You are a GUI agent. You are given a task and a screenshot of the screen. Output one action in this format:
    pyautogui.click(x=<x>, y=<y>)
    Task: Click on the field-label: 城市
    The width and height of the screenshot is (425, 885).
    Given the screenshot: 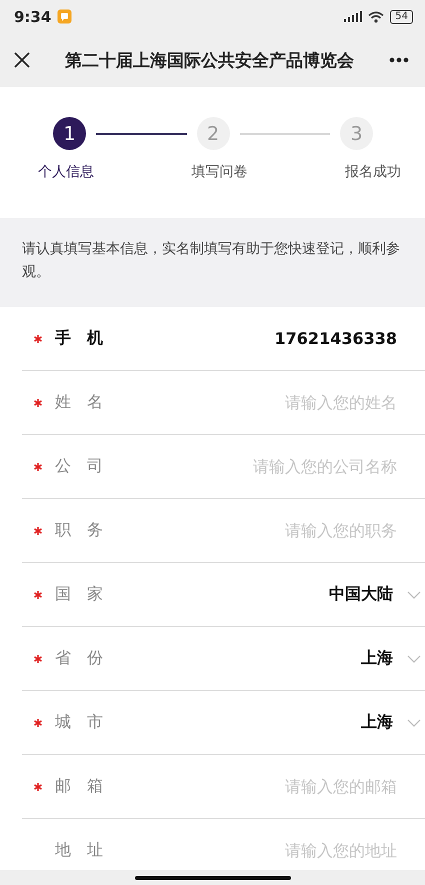 What is the action you would take?
    pyautogui.click(x=87, y=722)
    